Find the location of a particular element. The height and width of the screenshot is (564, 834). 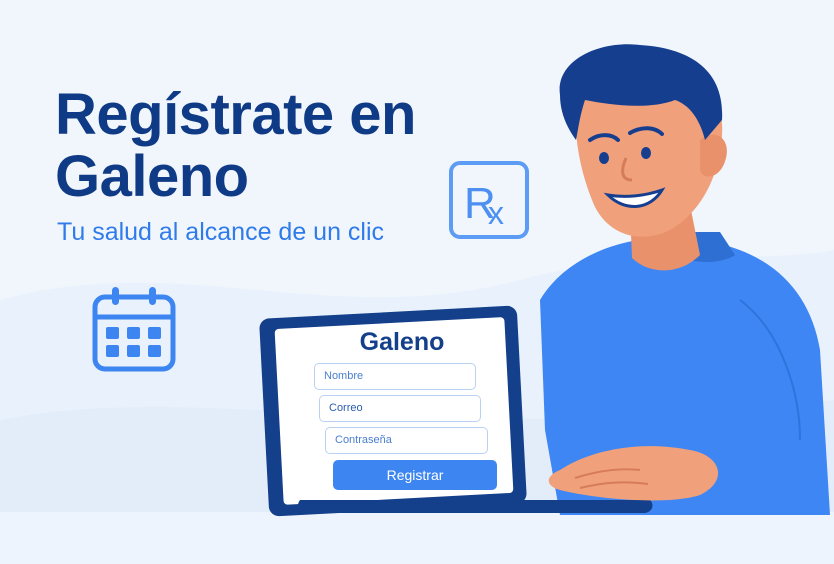

name-field: Nombre is located at coordinates (395, 376).